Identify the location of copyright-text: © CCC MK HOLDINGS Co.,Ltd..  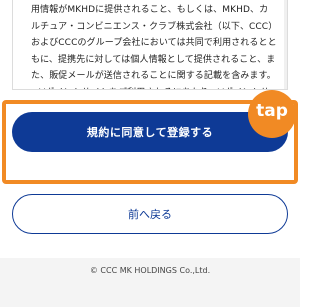
(150, 270).